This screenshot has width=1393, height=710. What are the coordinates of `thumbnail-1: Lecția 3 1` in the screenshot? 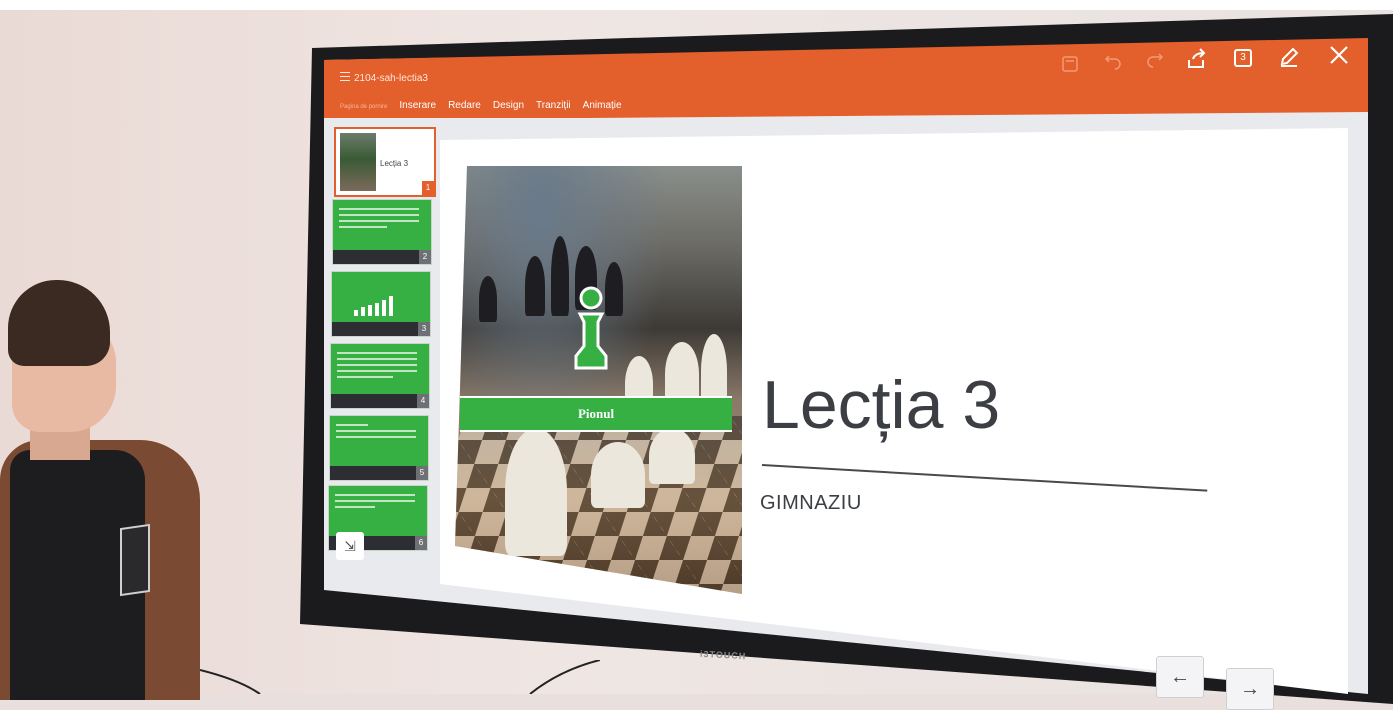 It's located at (385, 162).